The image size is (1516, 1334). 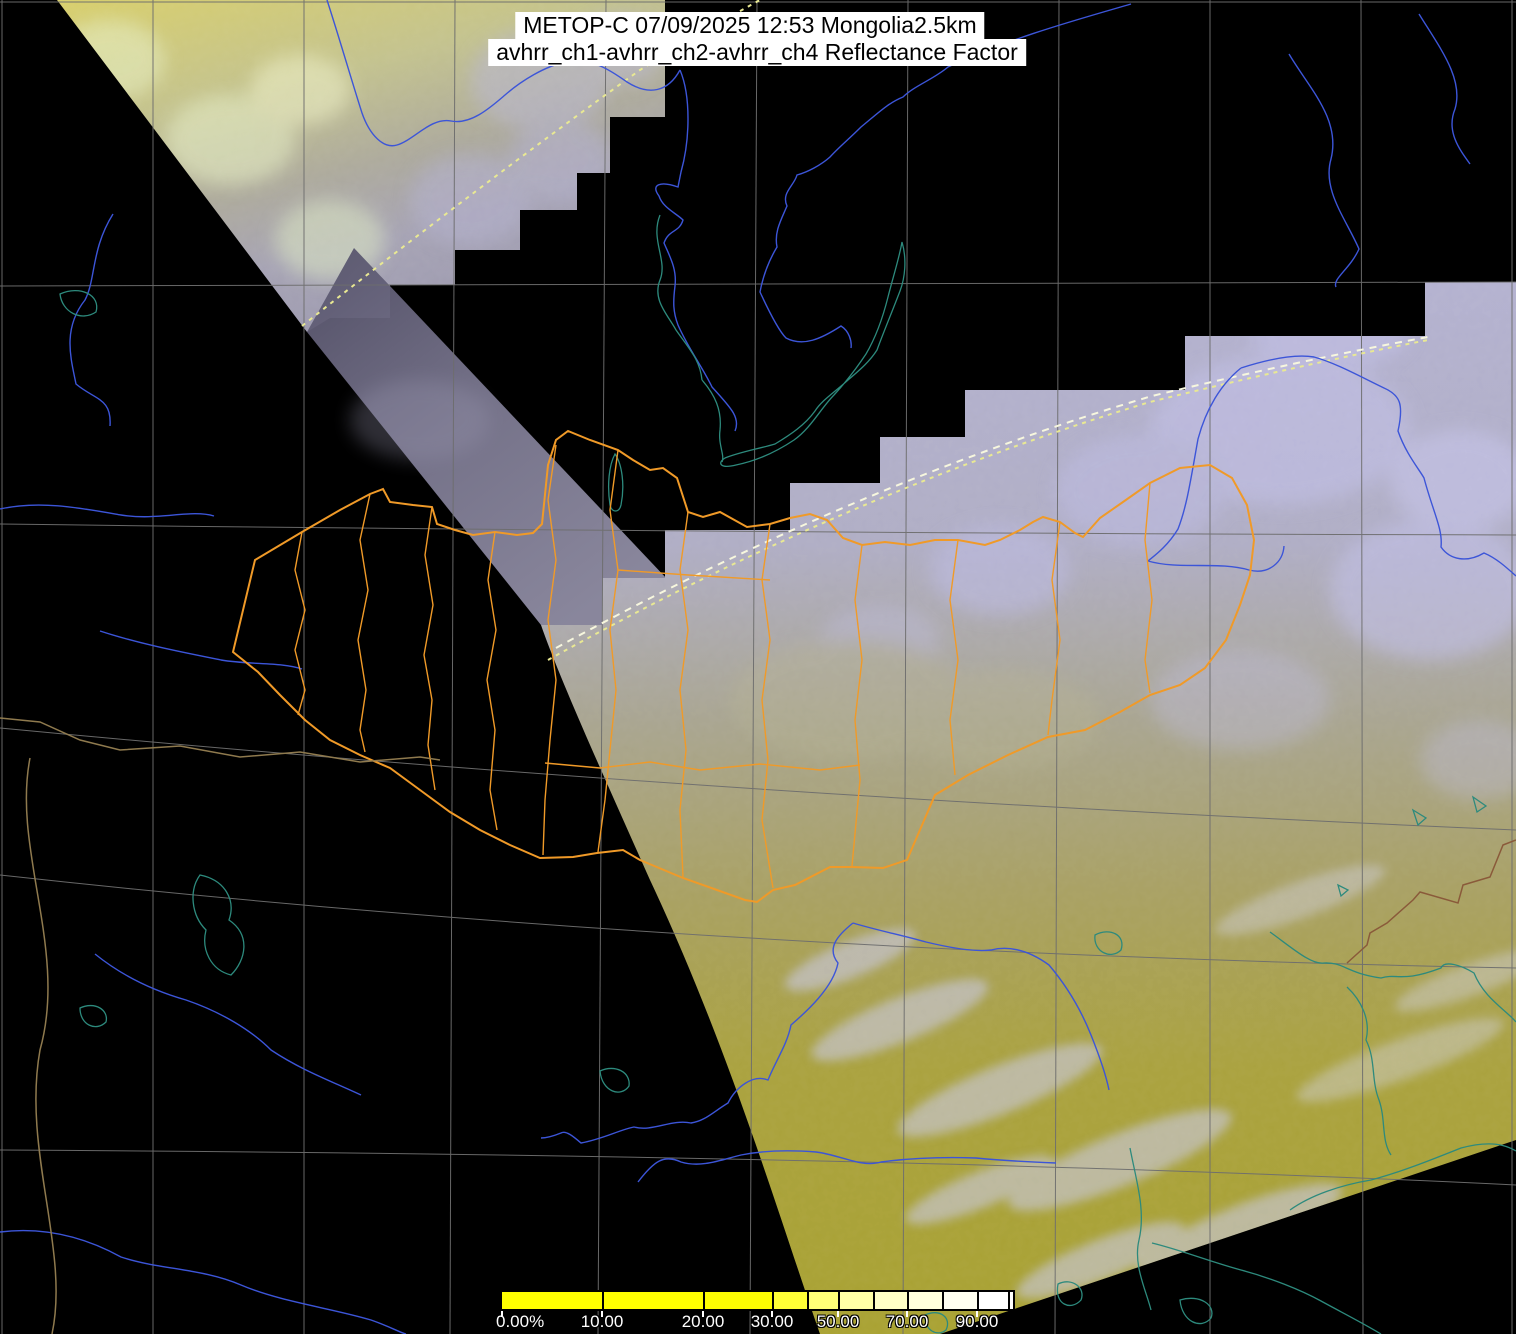 What do you see at coordinates (813, 354) in the screenshot?
I see `lake-baikal-outline` at bounding box center [813, 354].